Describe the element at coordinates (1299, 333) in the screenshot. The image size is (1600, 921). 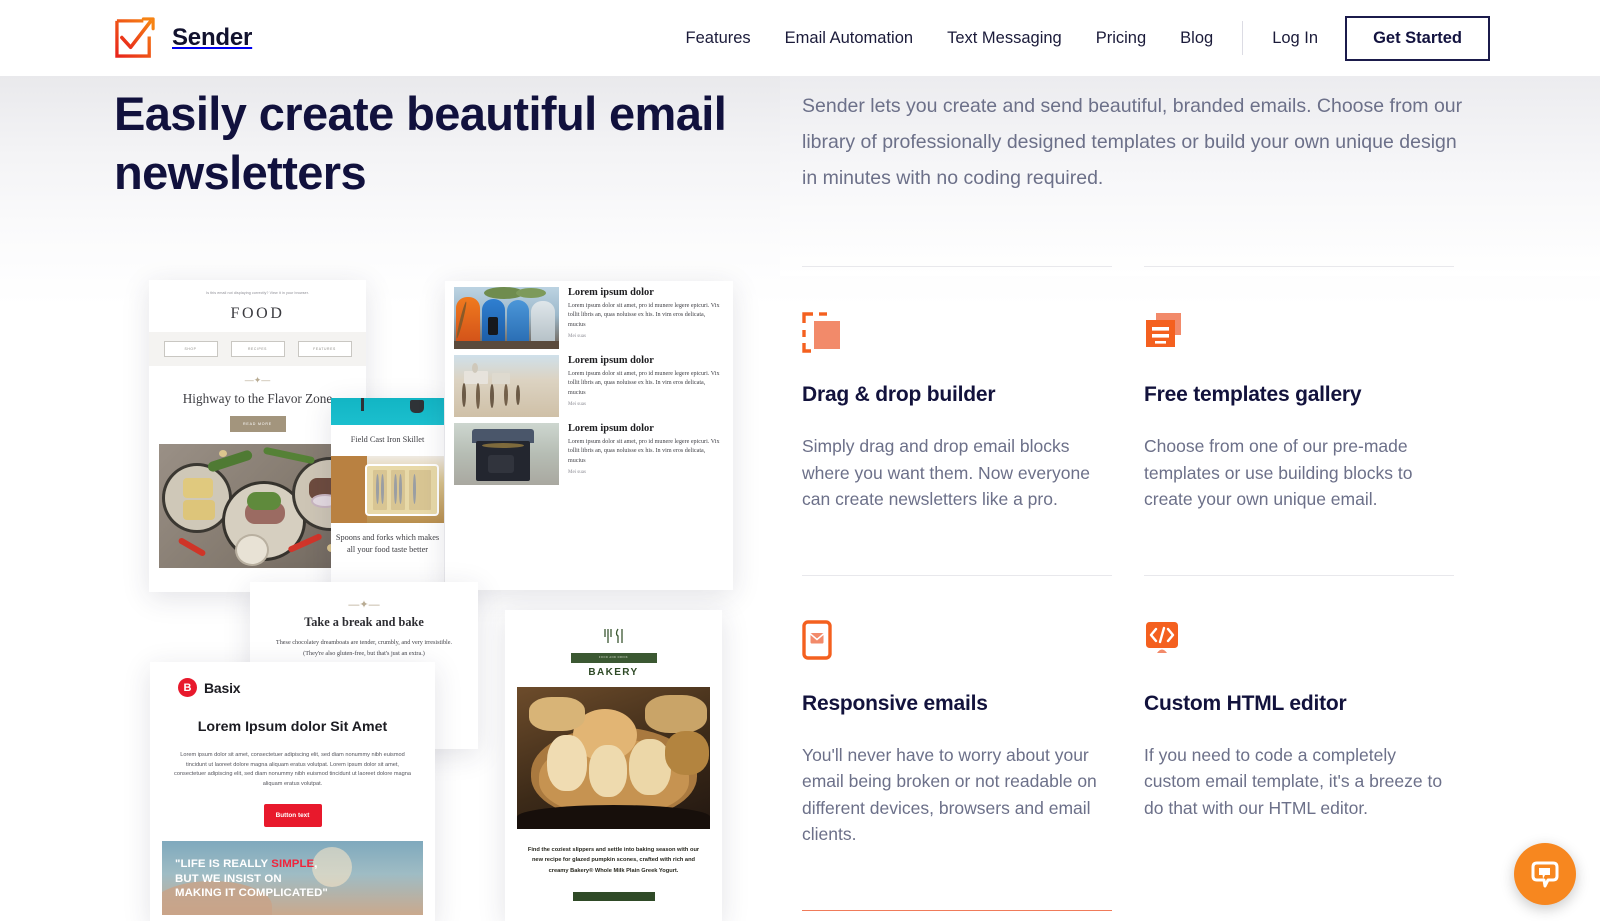
I see `templates-gallery-icon` at that location.